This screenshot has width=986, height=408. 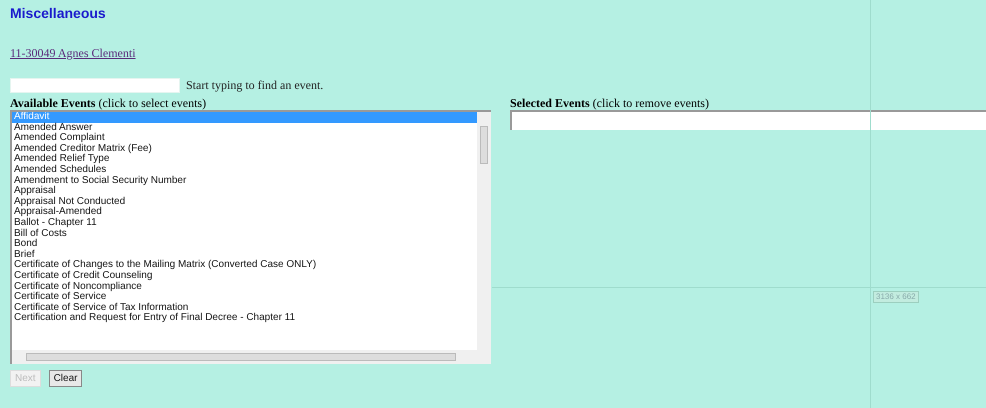 I want to click on event-option: Amended Relief Type, so click(x=244, y=159).